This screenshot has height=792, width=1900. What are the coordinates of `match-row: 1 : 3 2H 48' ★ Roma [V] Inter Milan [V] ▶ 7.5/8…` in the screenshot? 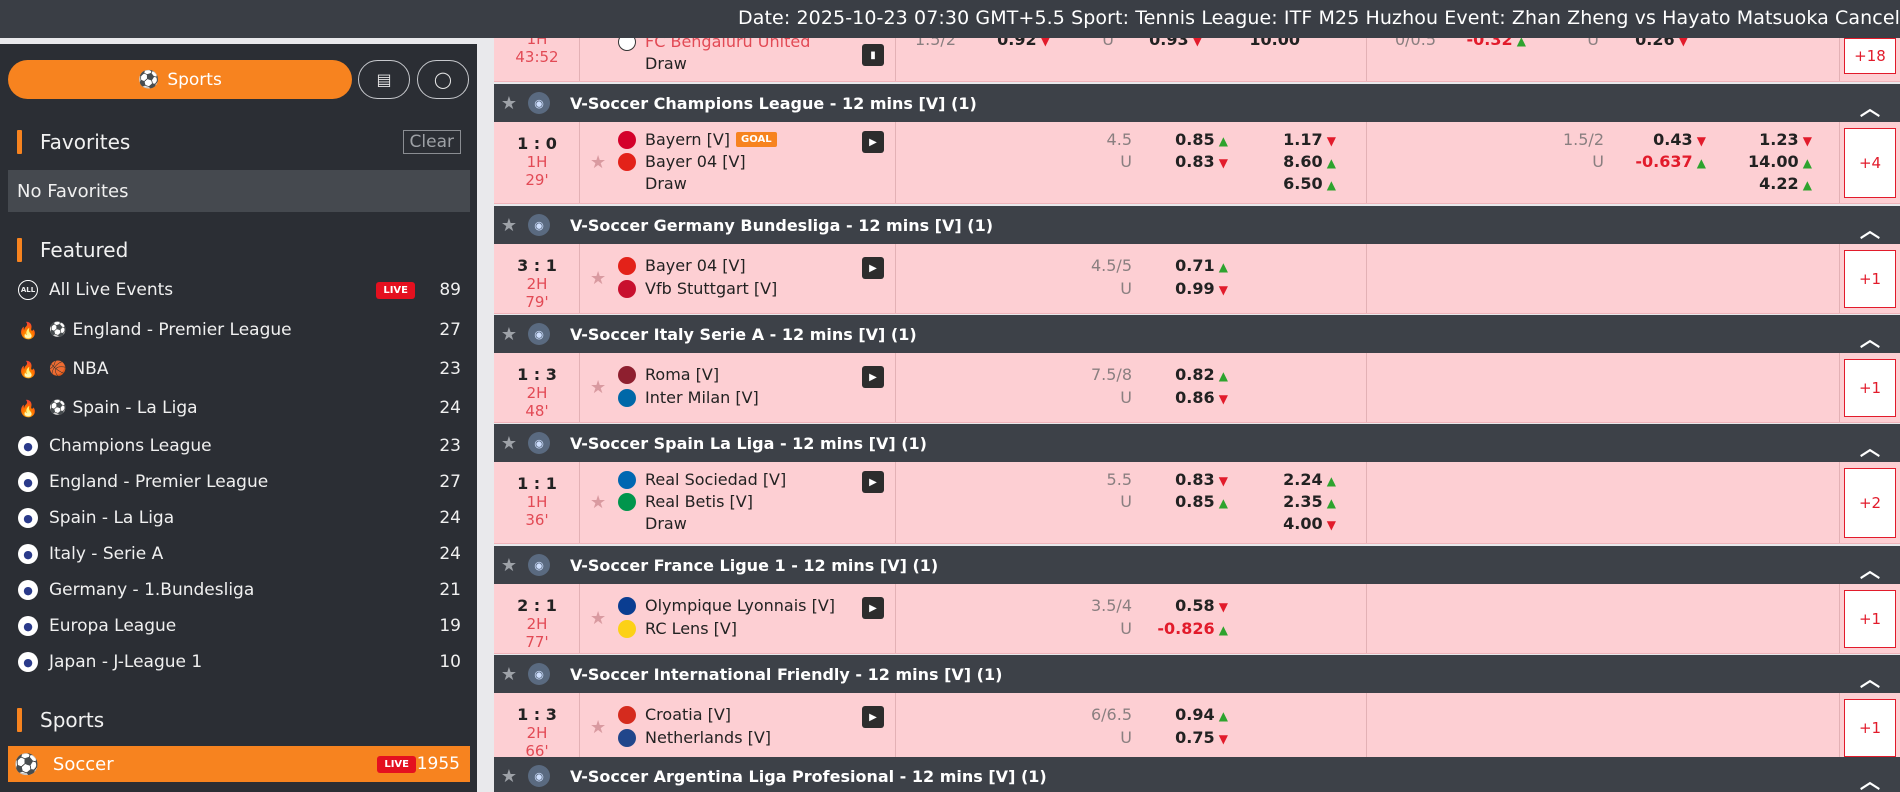 It's located at (1197, 388).